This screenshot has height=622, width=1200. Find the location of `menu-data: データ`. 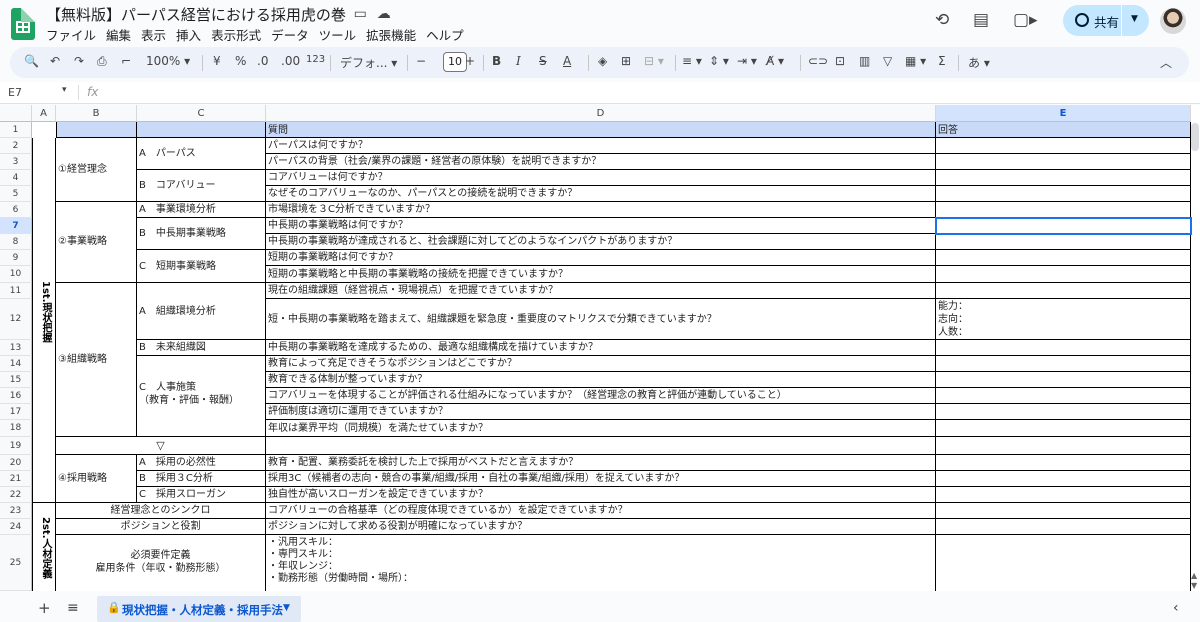

menu-data: データ is located at coordinates (290, 35).